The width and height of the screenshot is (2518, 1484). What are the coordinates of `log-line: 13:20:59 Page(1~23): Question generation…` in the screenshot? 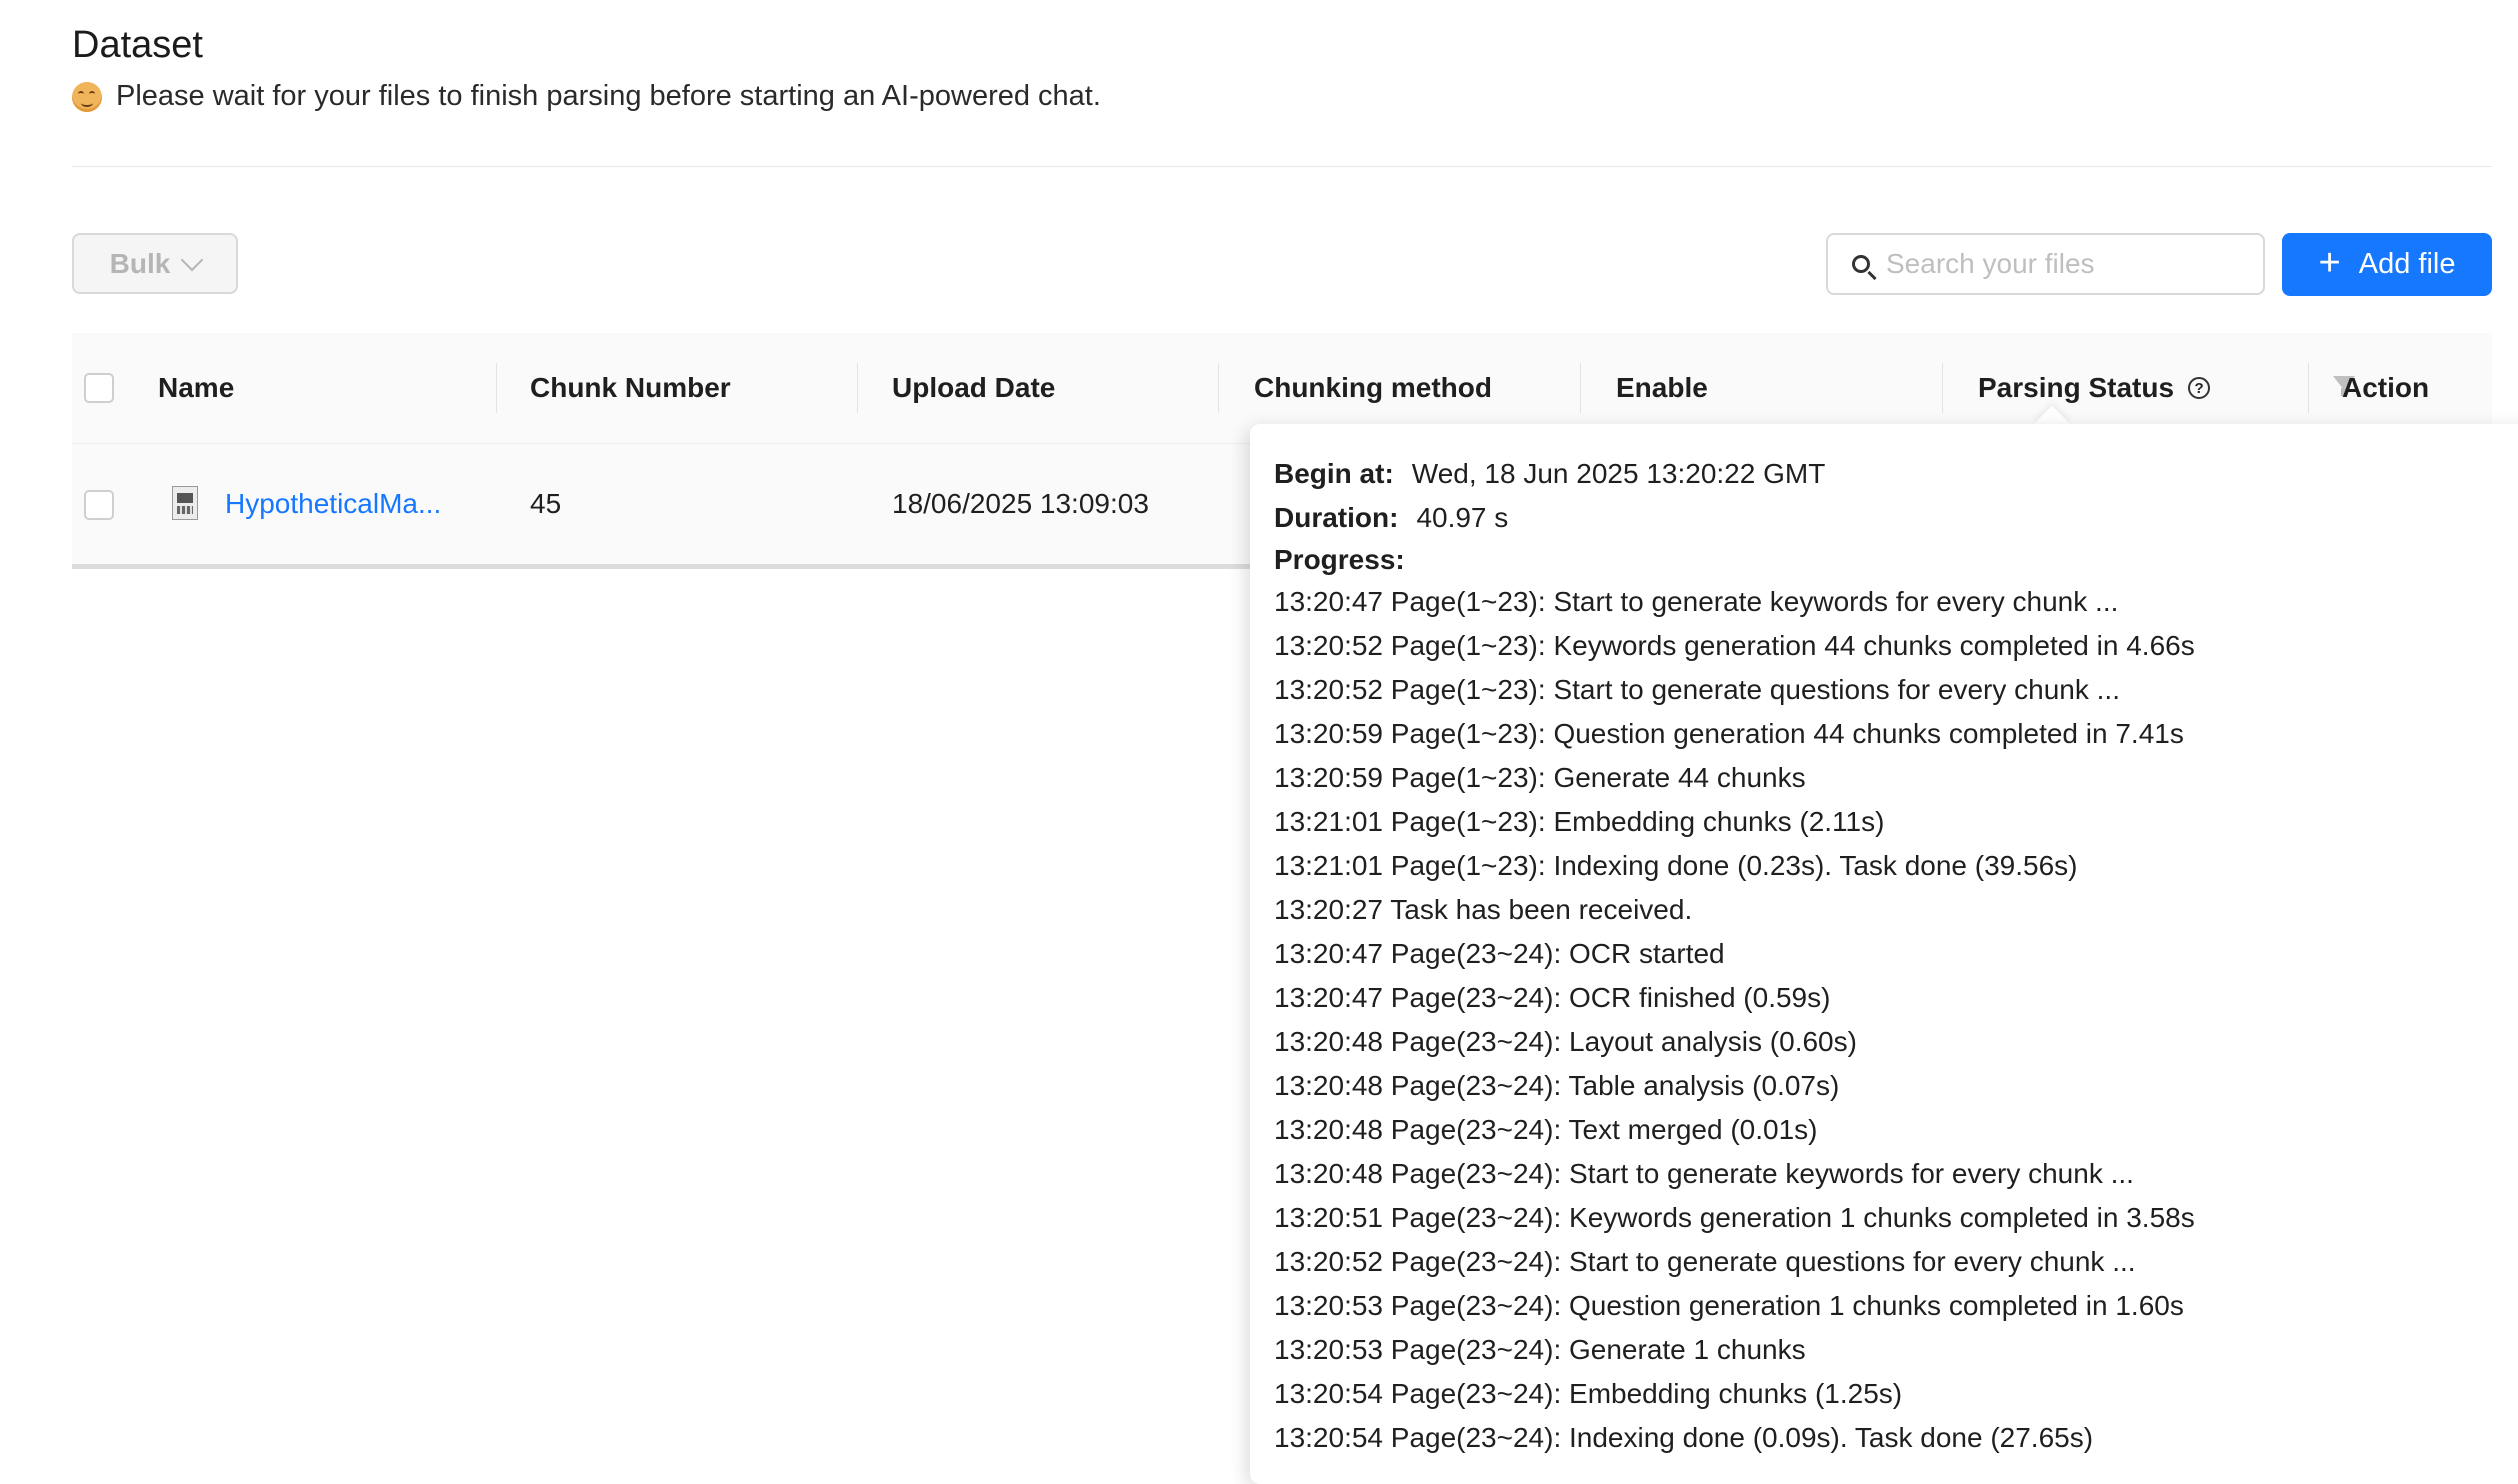 It's located at (1729, 733).